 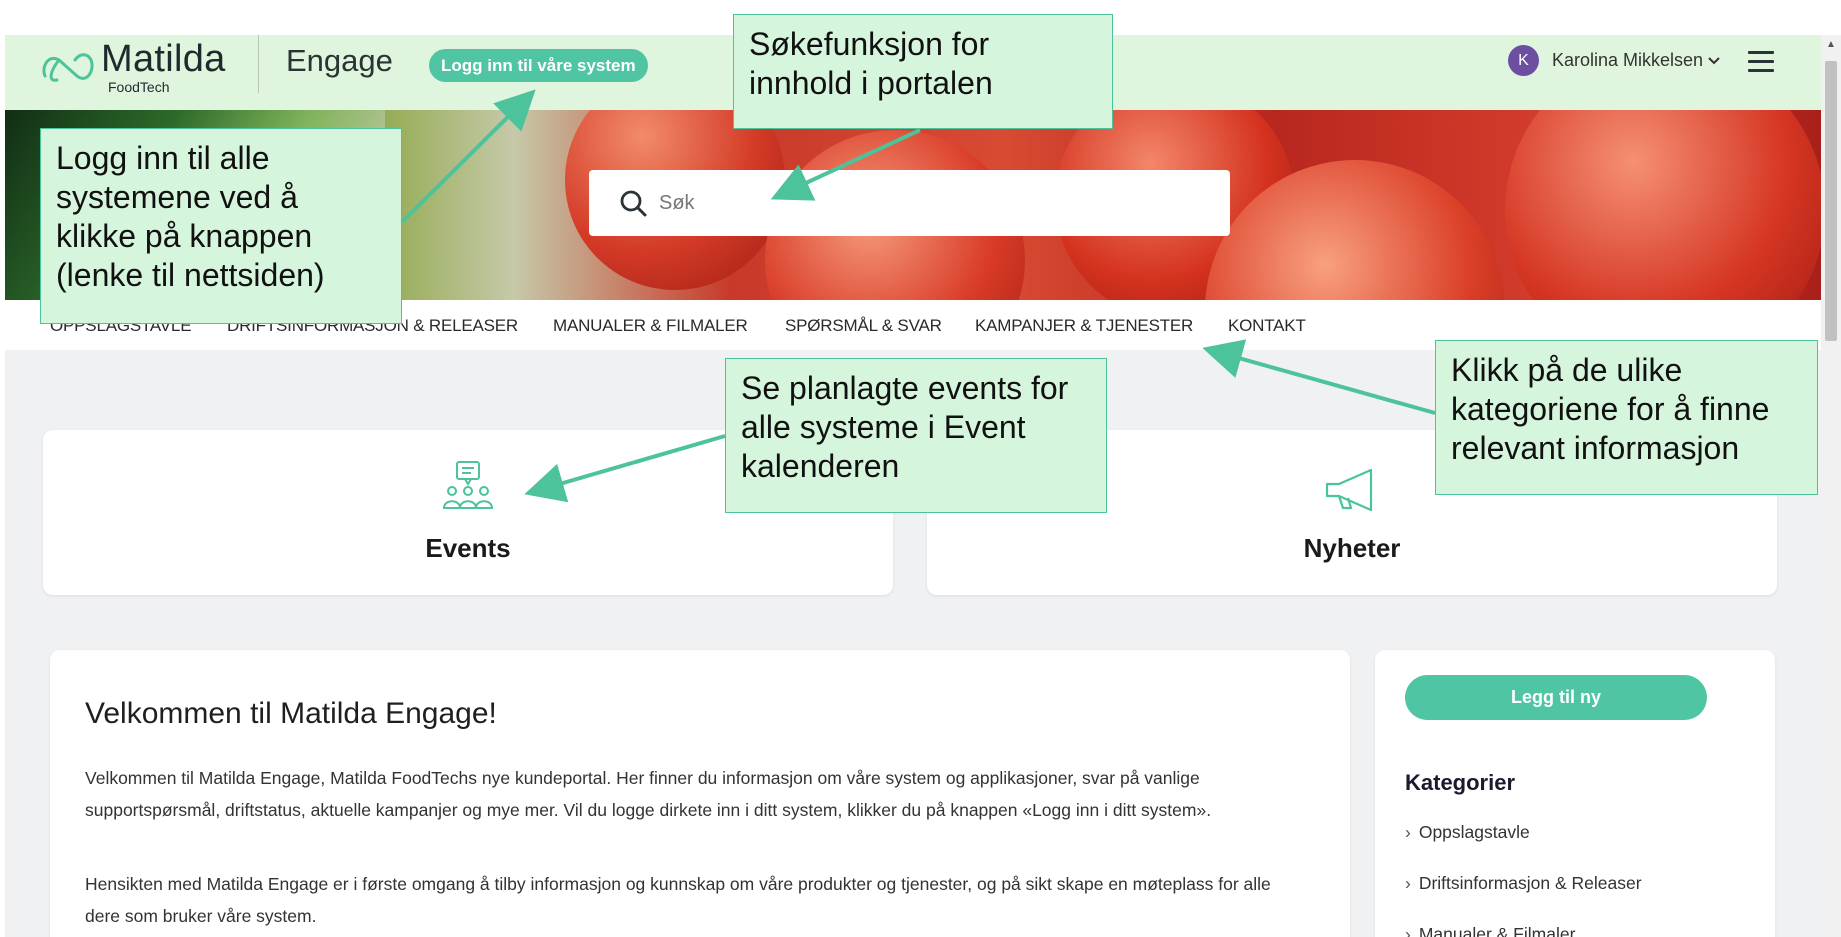 I want to click on scroll-up-icon: ▲, so click(x=1831, y=44).